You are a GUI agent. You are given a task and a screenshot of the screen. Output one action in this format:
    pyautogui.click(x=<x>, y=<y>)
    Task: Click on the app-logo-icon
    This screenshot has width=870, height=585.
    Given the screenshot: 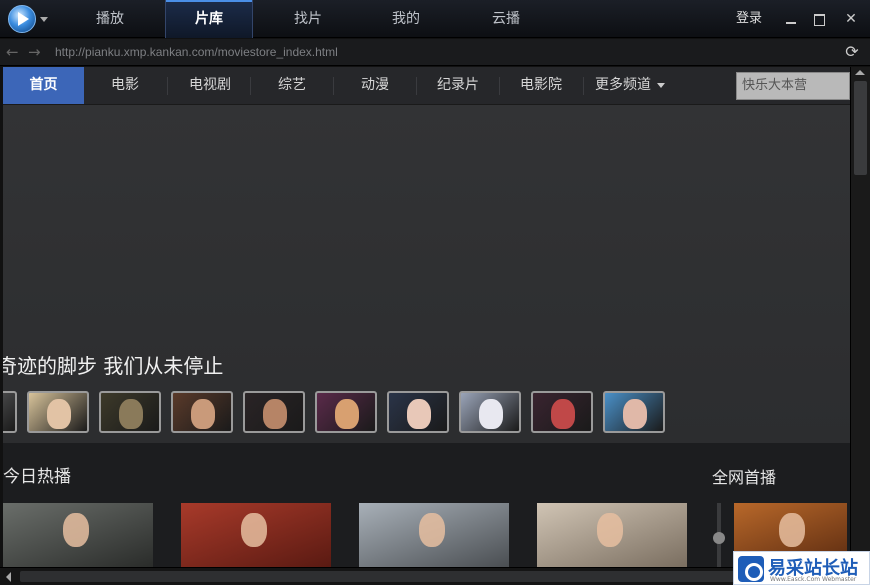 What is the action you would take?
    pyautogui.click(x=22, y=19)
    